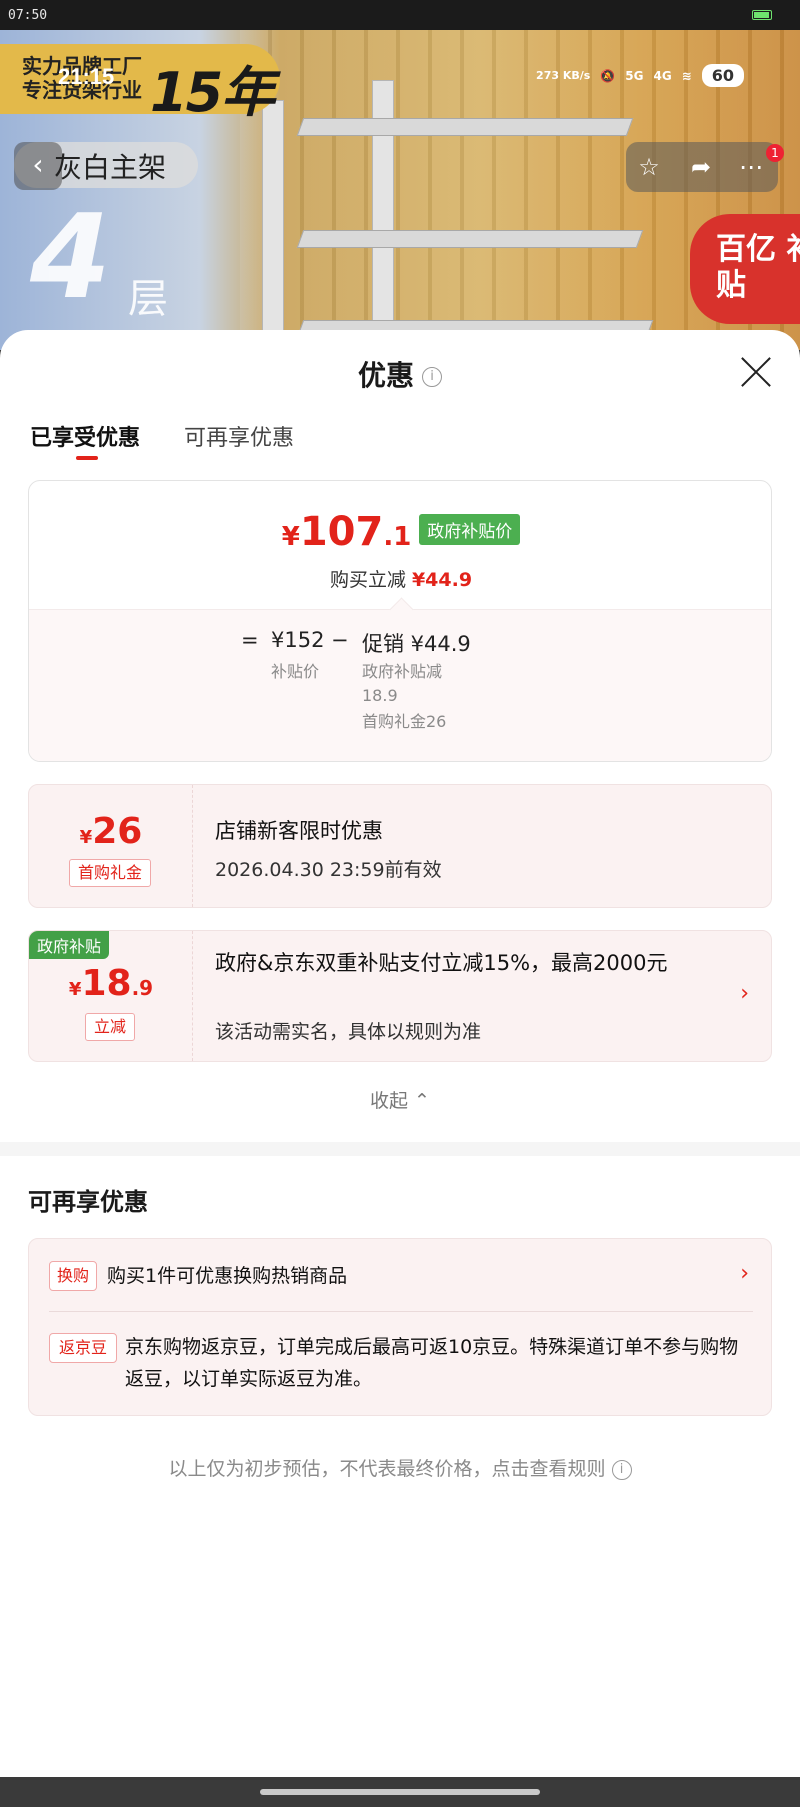 The image size is (800, 1807). What do you see at coordinates (400, 1149) in the screenshot?
I see `section-divider` at bounding box center [400, 1149].